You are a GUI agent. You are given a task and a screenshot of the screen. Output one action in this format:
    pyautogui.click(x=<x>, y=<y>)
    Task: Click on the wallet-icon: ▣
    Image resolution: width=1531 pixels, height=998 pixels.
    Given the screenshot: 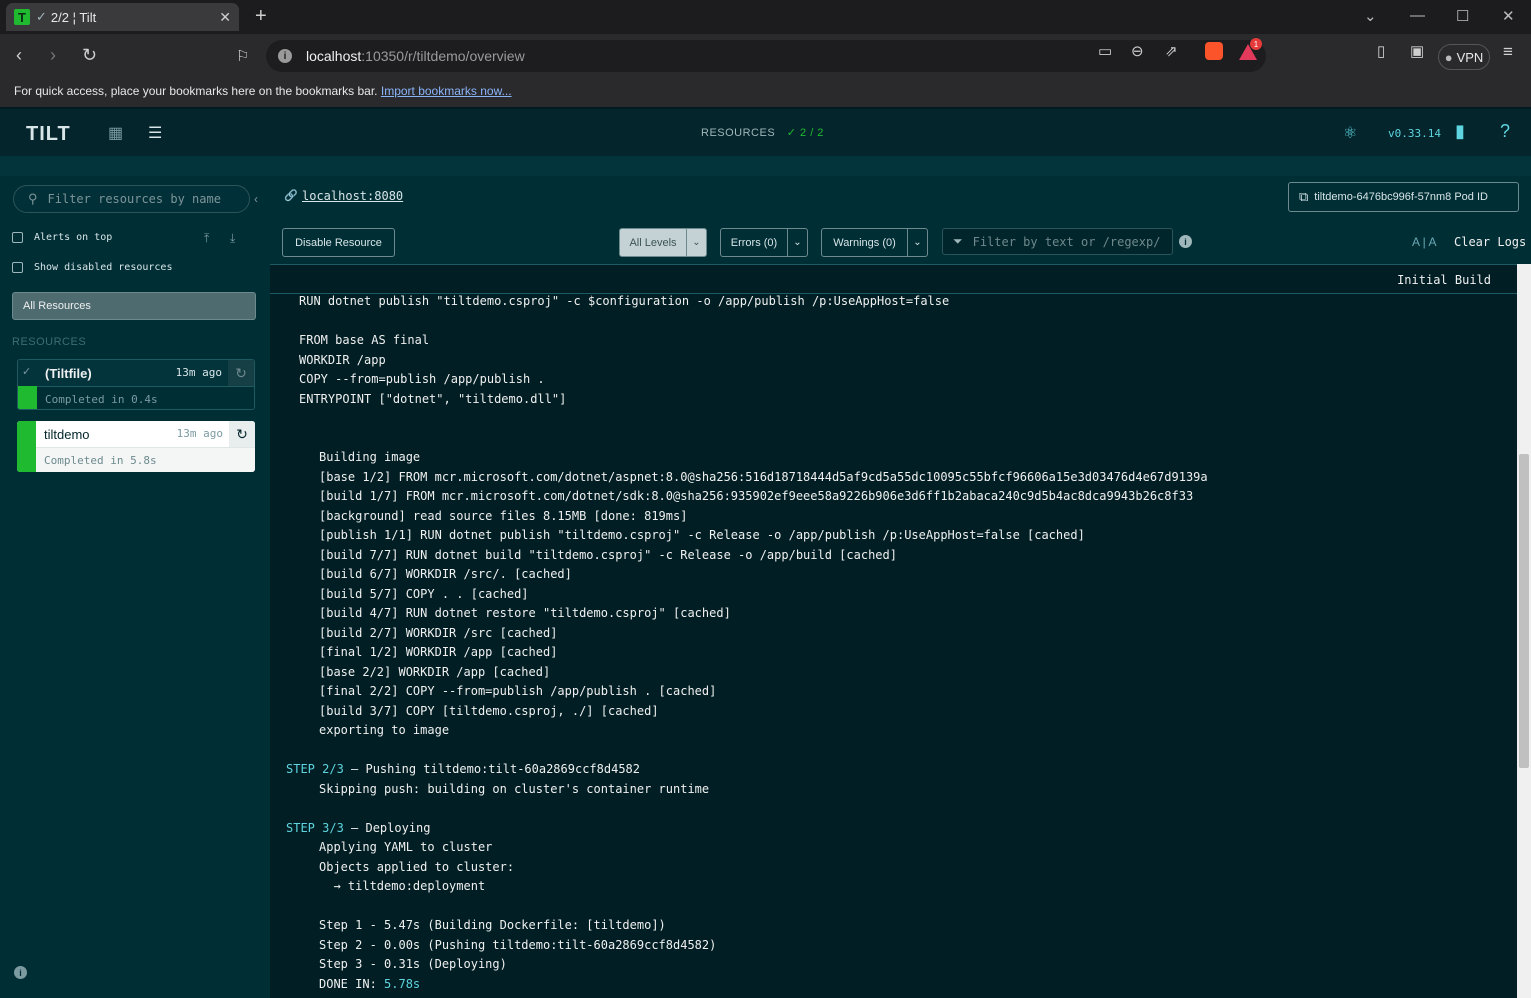 What is the action you would take?
    pyautogui.click(x=1417, y=51)
    